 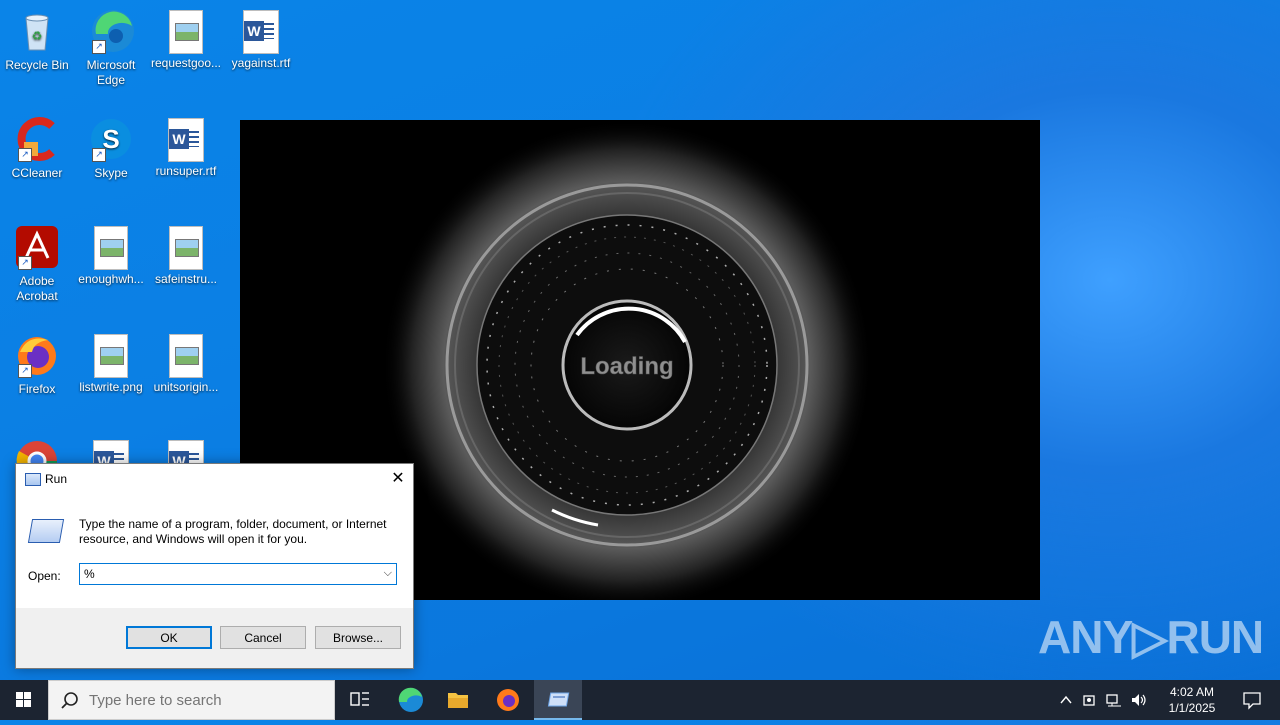 What do you see at coordinates (69, 700) in the screenshot?
I see `search-icon` at bounding box center [69, 700].